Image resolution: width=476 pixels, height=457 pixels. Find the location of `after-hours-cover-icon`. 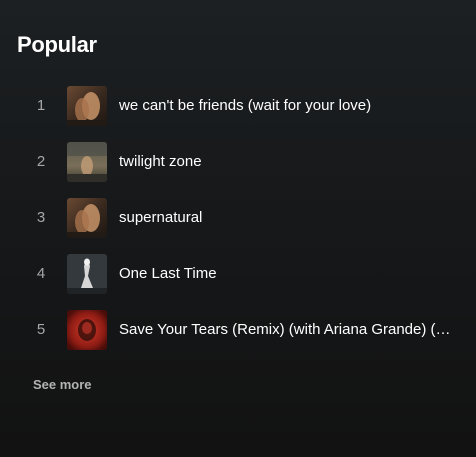

after-hours-cover-icon is located at coordinates (87, 330).